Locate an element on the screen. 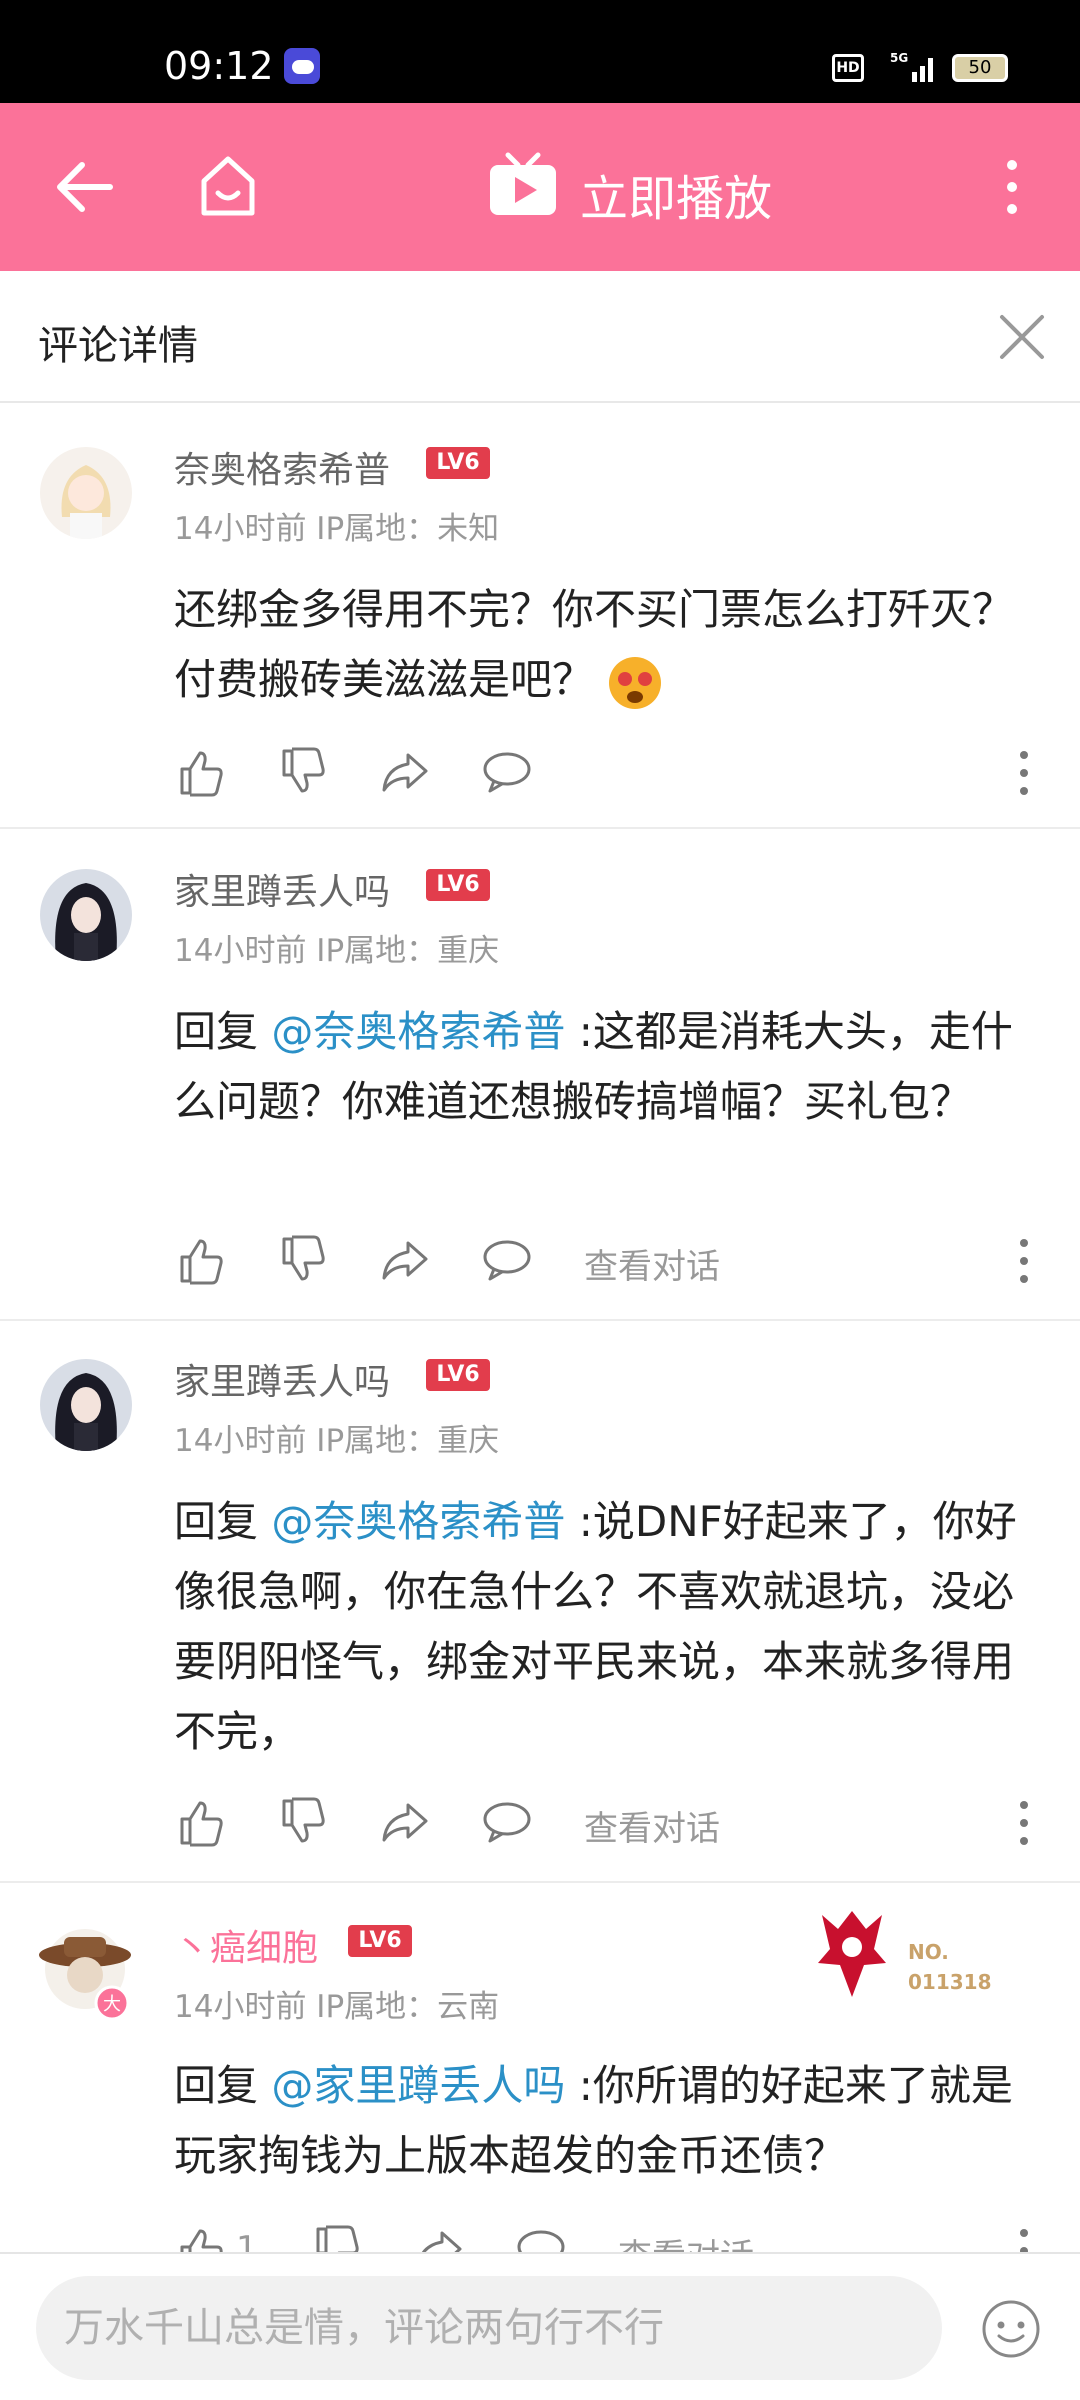  more-menu-button is located at coordinates (1012, 187).